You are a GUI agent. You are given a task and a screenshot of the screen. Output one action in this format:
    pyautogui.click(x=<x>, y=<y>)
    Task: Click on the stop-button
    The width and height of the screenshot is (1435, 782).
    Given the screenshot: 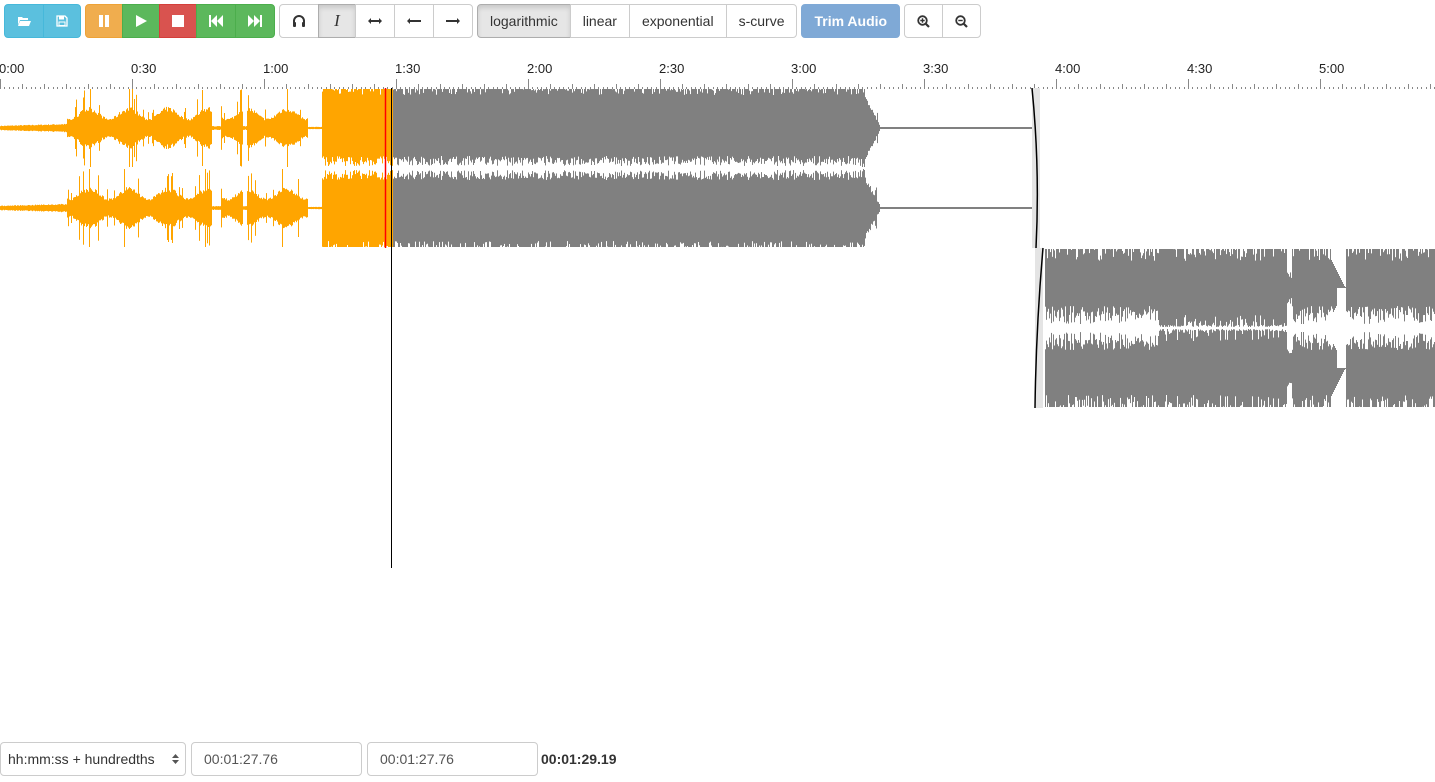 What is the action you would take?
    pyautogui.click(x=178, y=21)
    